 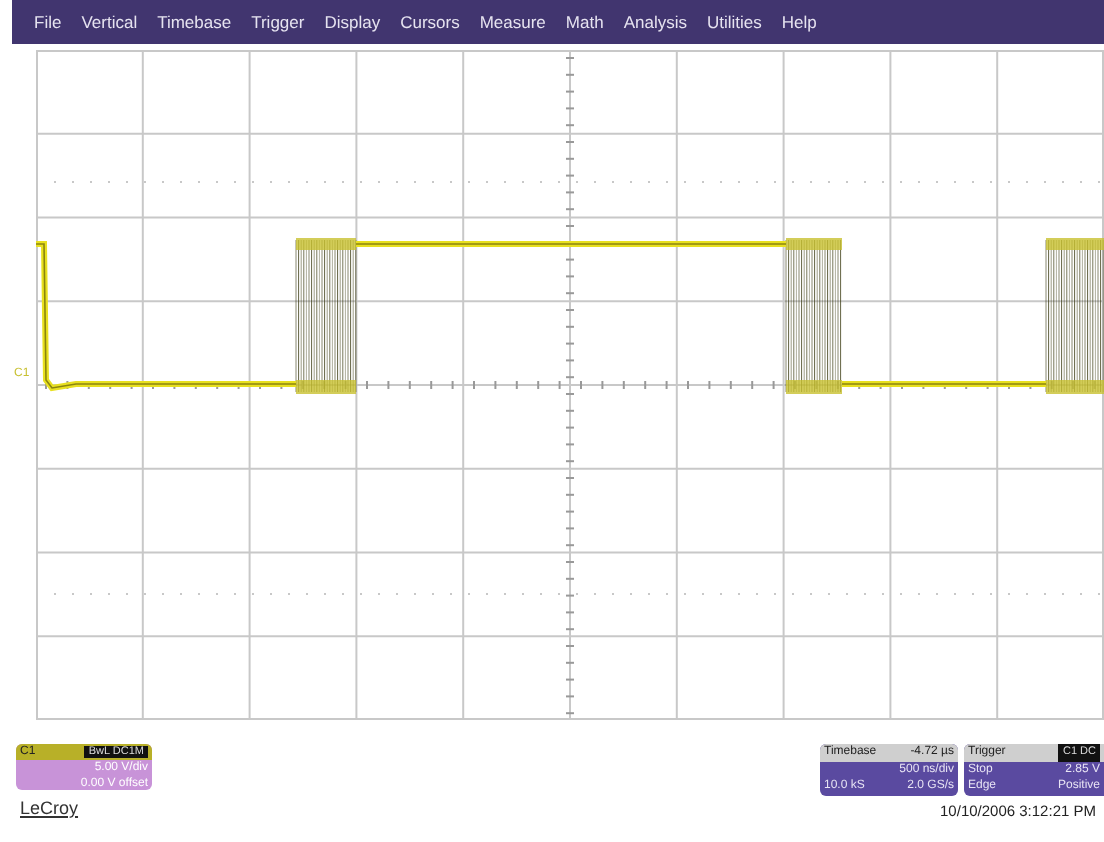 What do you see at coordinates (50, 808) in the screenshot?
I see `brand-logo: LeCroy` at bounding box center [50, 808].